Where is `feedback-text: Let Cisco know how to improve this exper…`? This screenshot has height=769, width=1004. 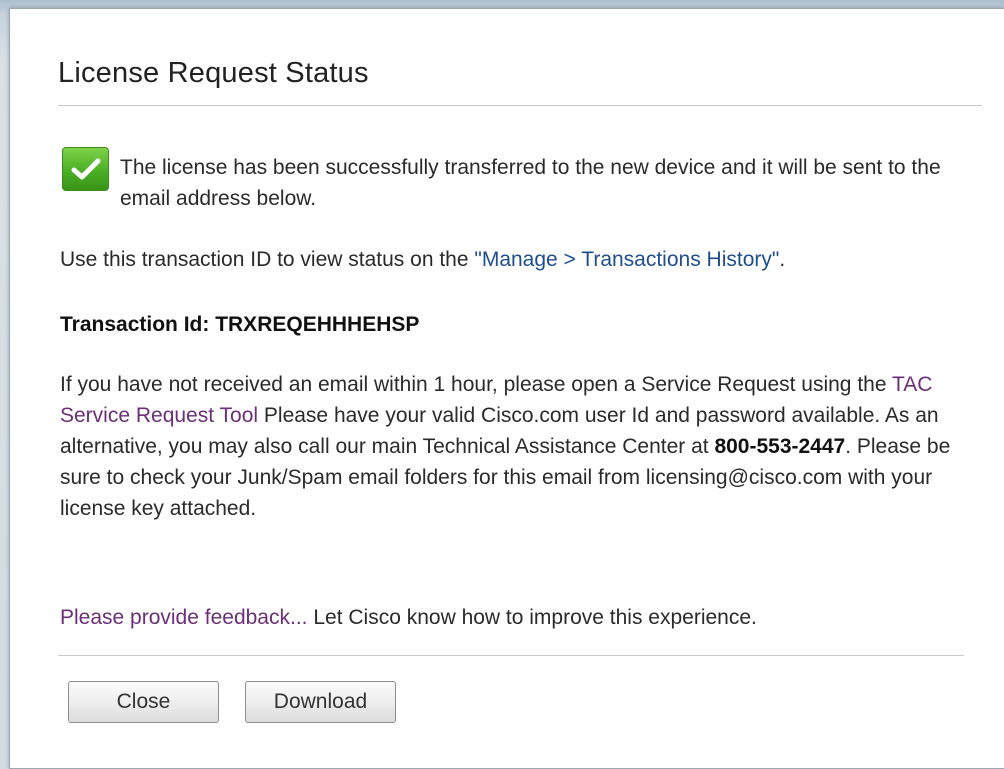 feedback-text: Let Cisco know how to improve this exper… is located at coordinates (532, 617).